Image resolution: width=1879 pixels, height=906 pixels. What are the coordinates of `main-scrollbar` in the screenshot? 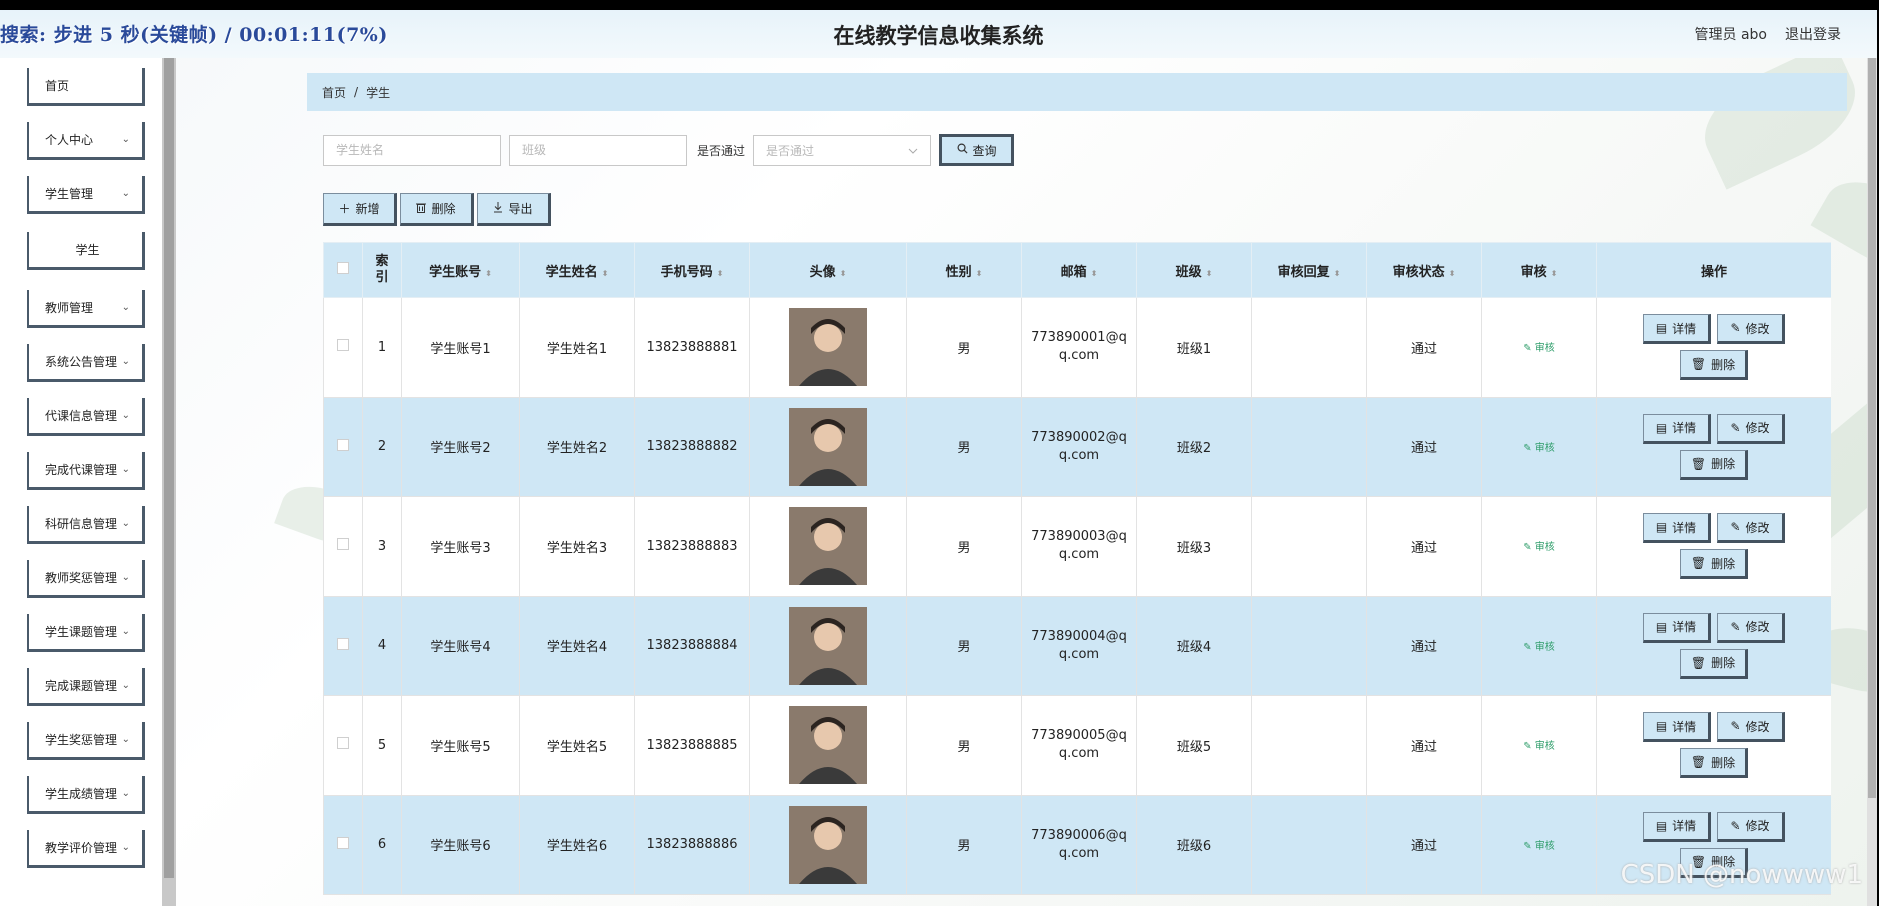 It's located at (1872, 482).